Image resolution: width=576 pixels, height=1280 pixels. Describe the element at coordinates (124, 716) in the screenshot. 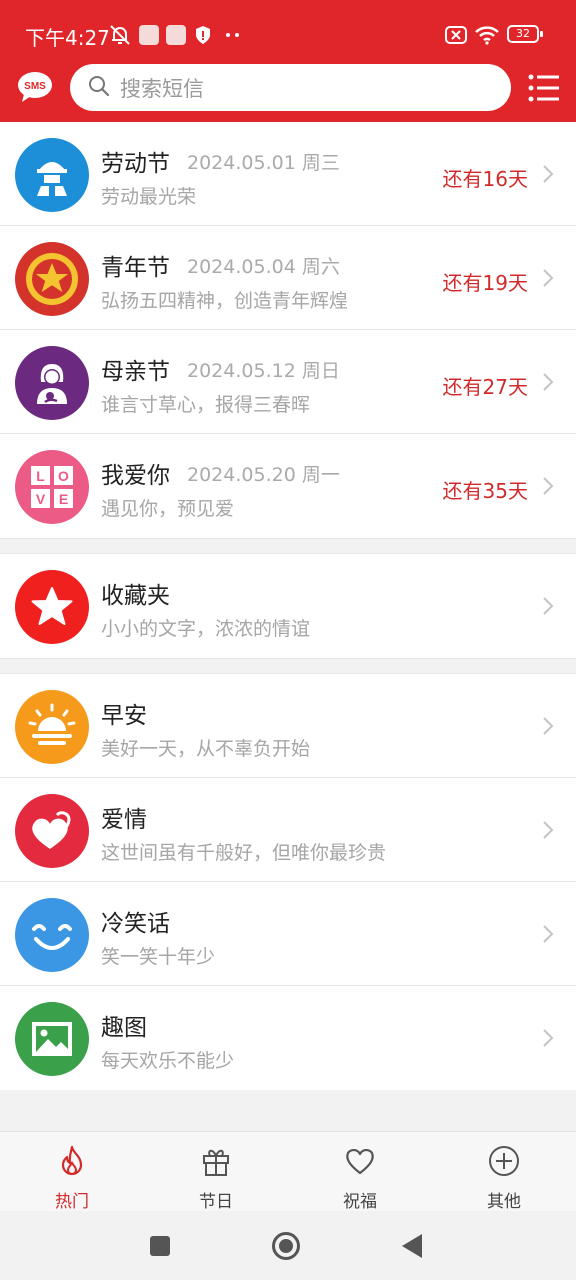

I see `category-title: 早安` at that location.